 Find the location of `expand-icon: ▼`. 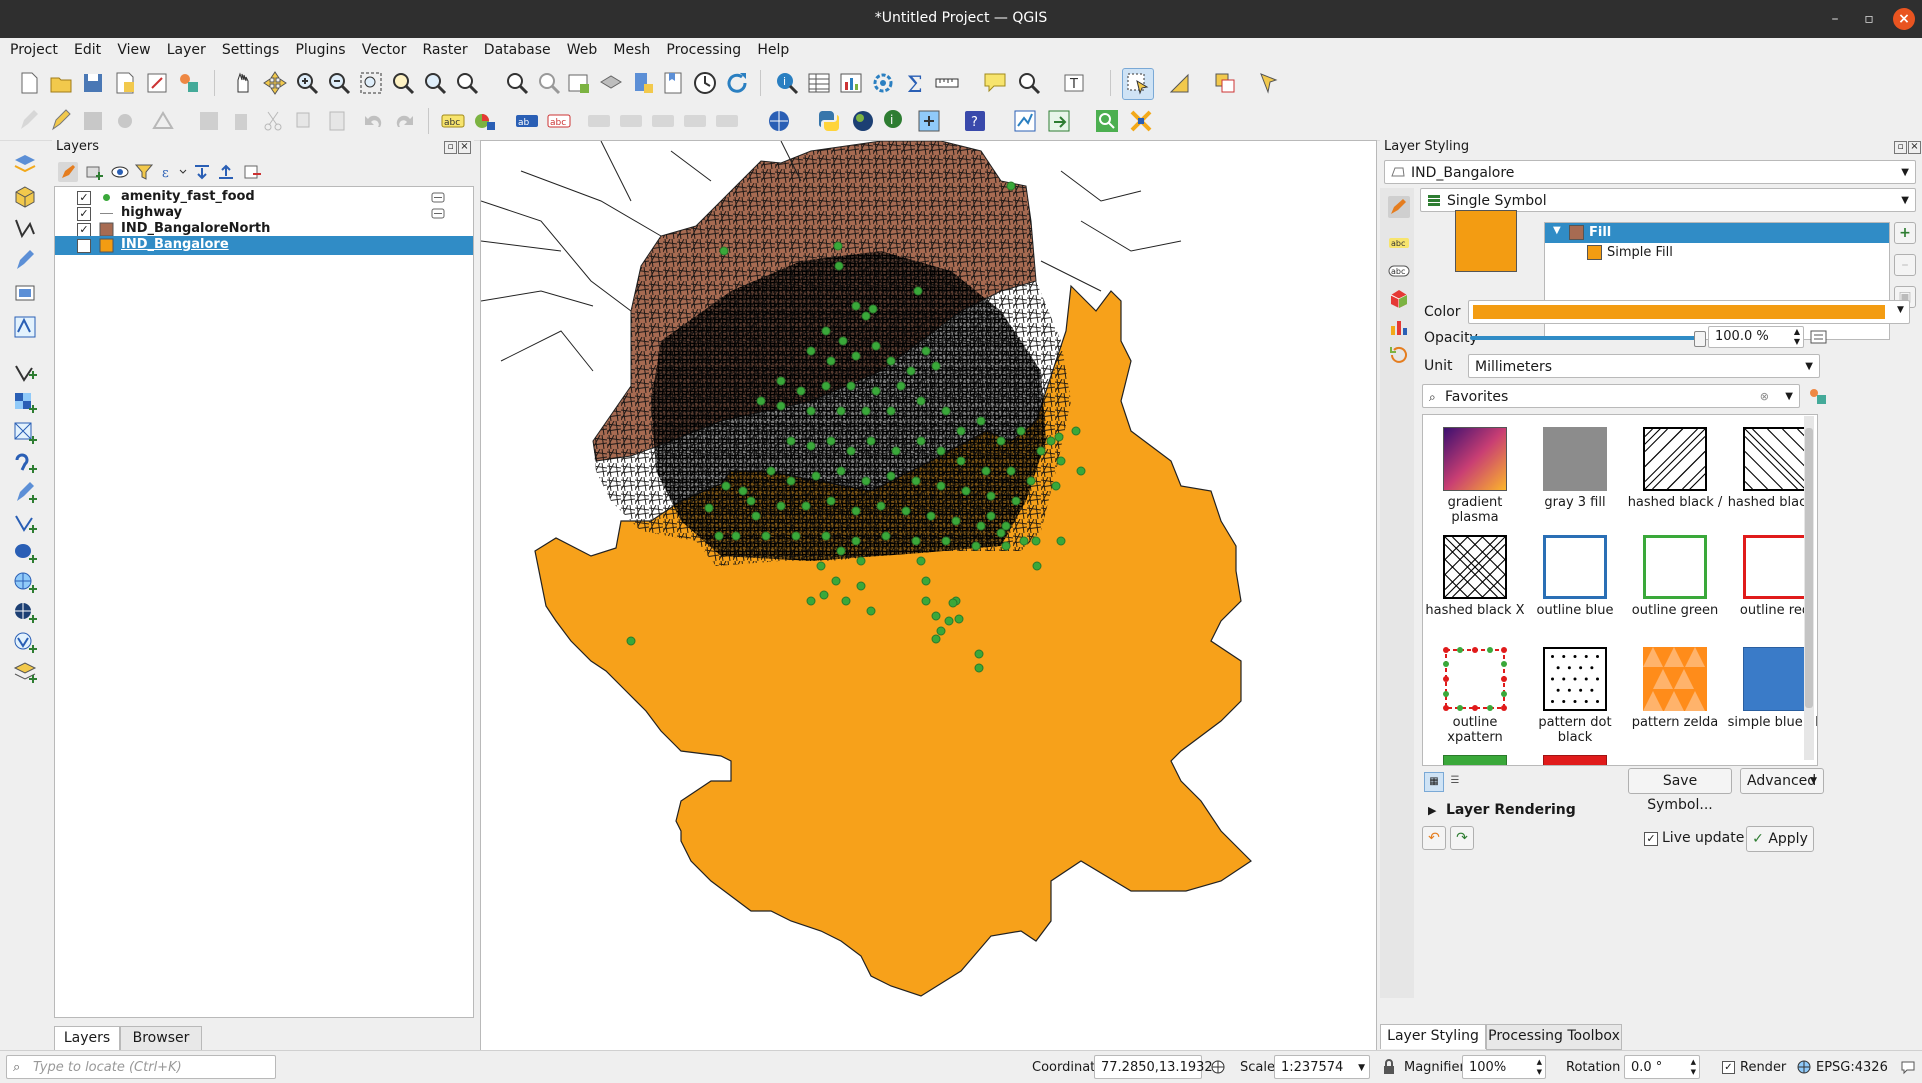

expand-icon: ▼ is located at coordinates (1557, 230).